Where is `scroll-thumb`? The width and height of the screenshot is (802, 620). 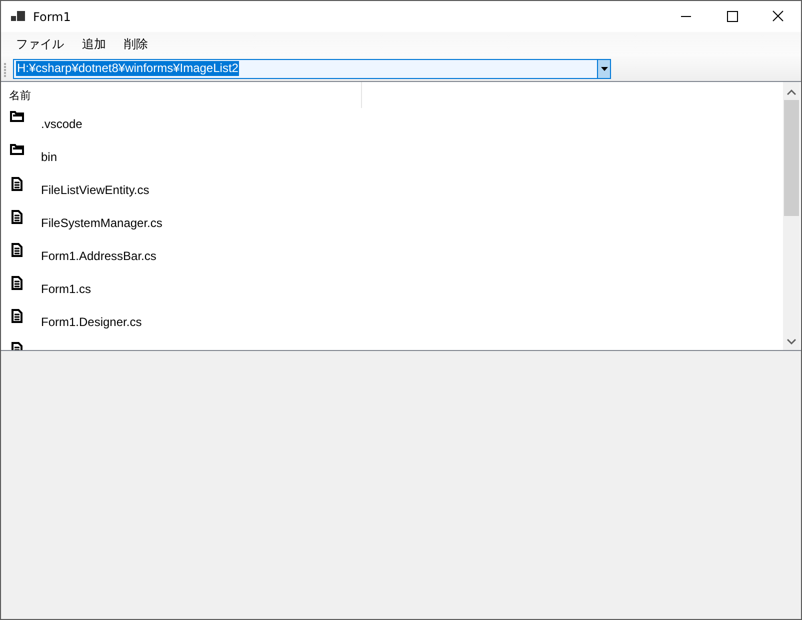 scroll-thumb is located at coordinates (791, 158).